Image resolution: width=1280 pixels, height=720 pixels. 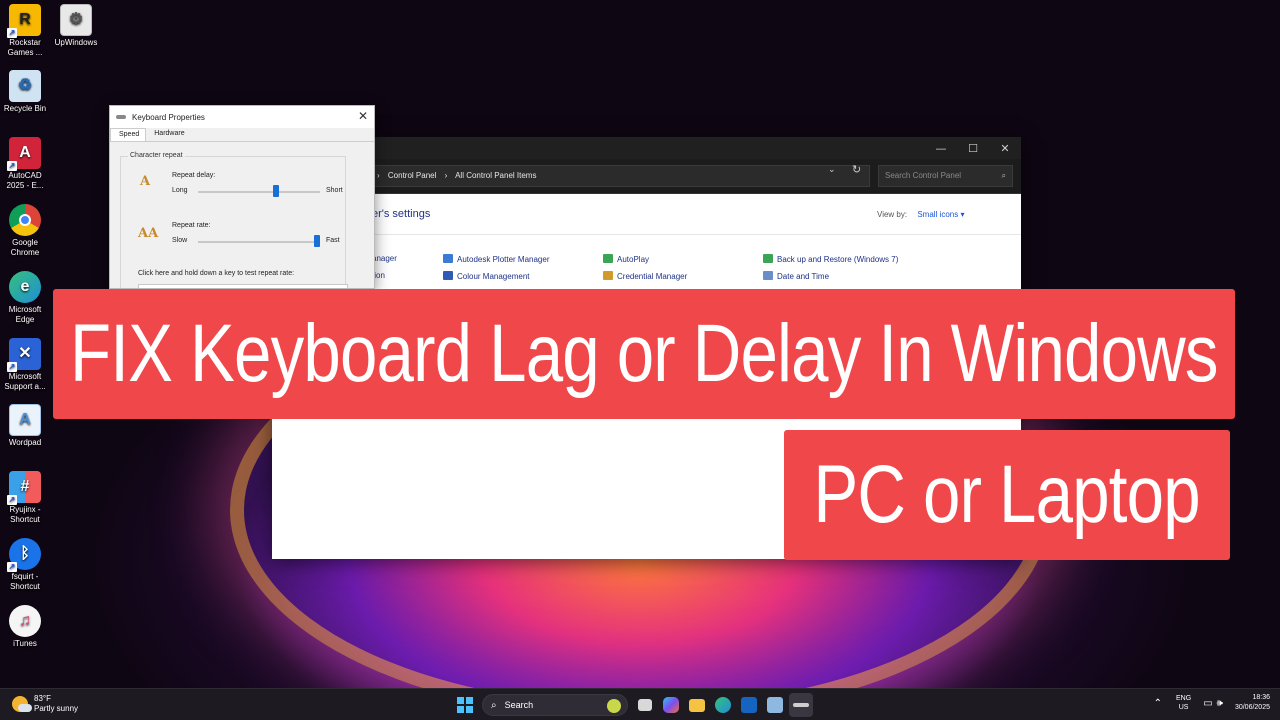 I want to click on desktop-icon-label: Google Chrome, so click(x=25, y=247).